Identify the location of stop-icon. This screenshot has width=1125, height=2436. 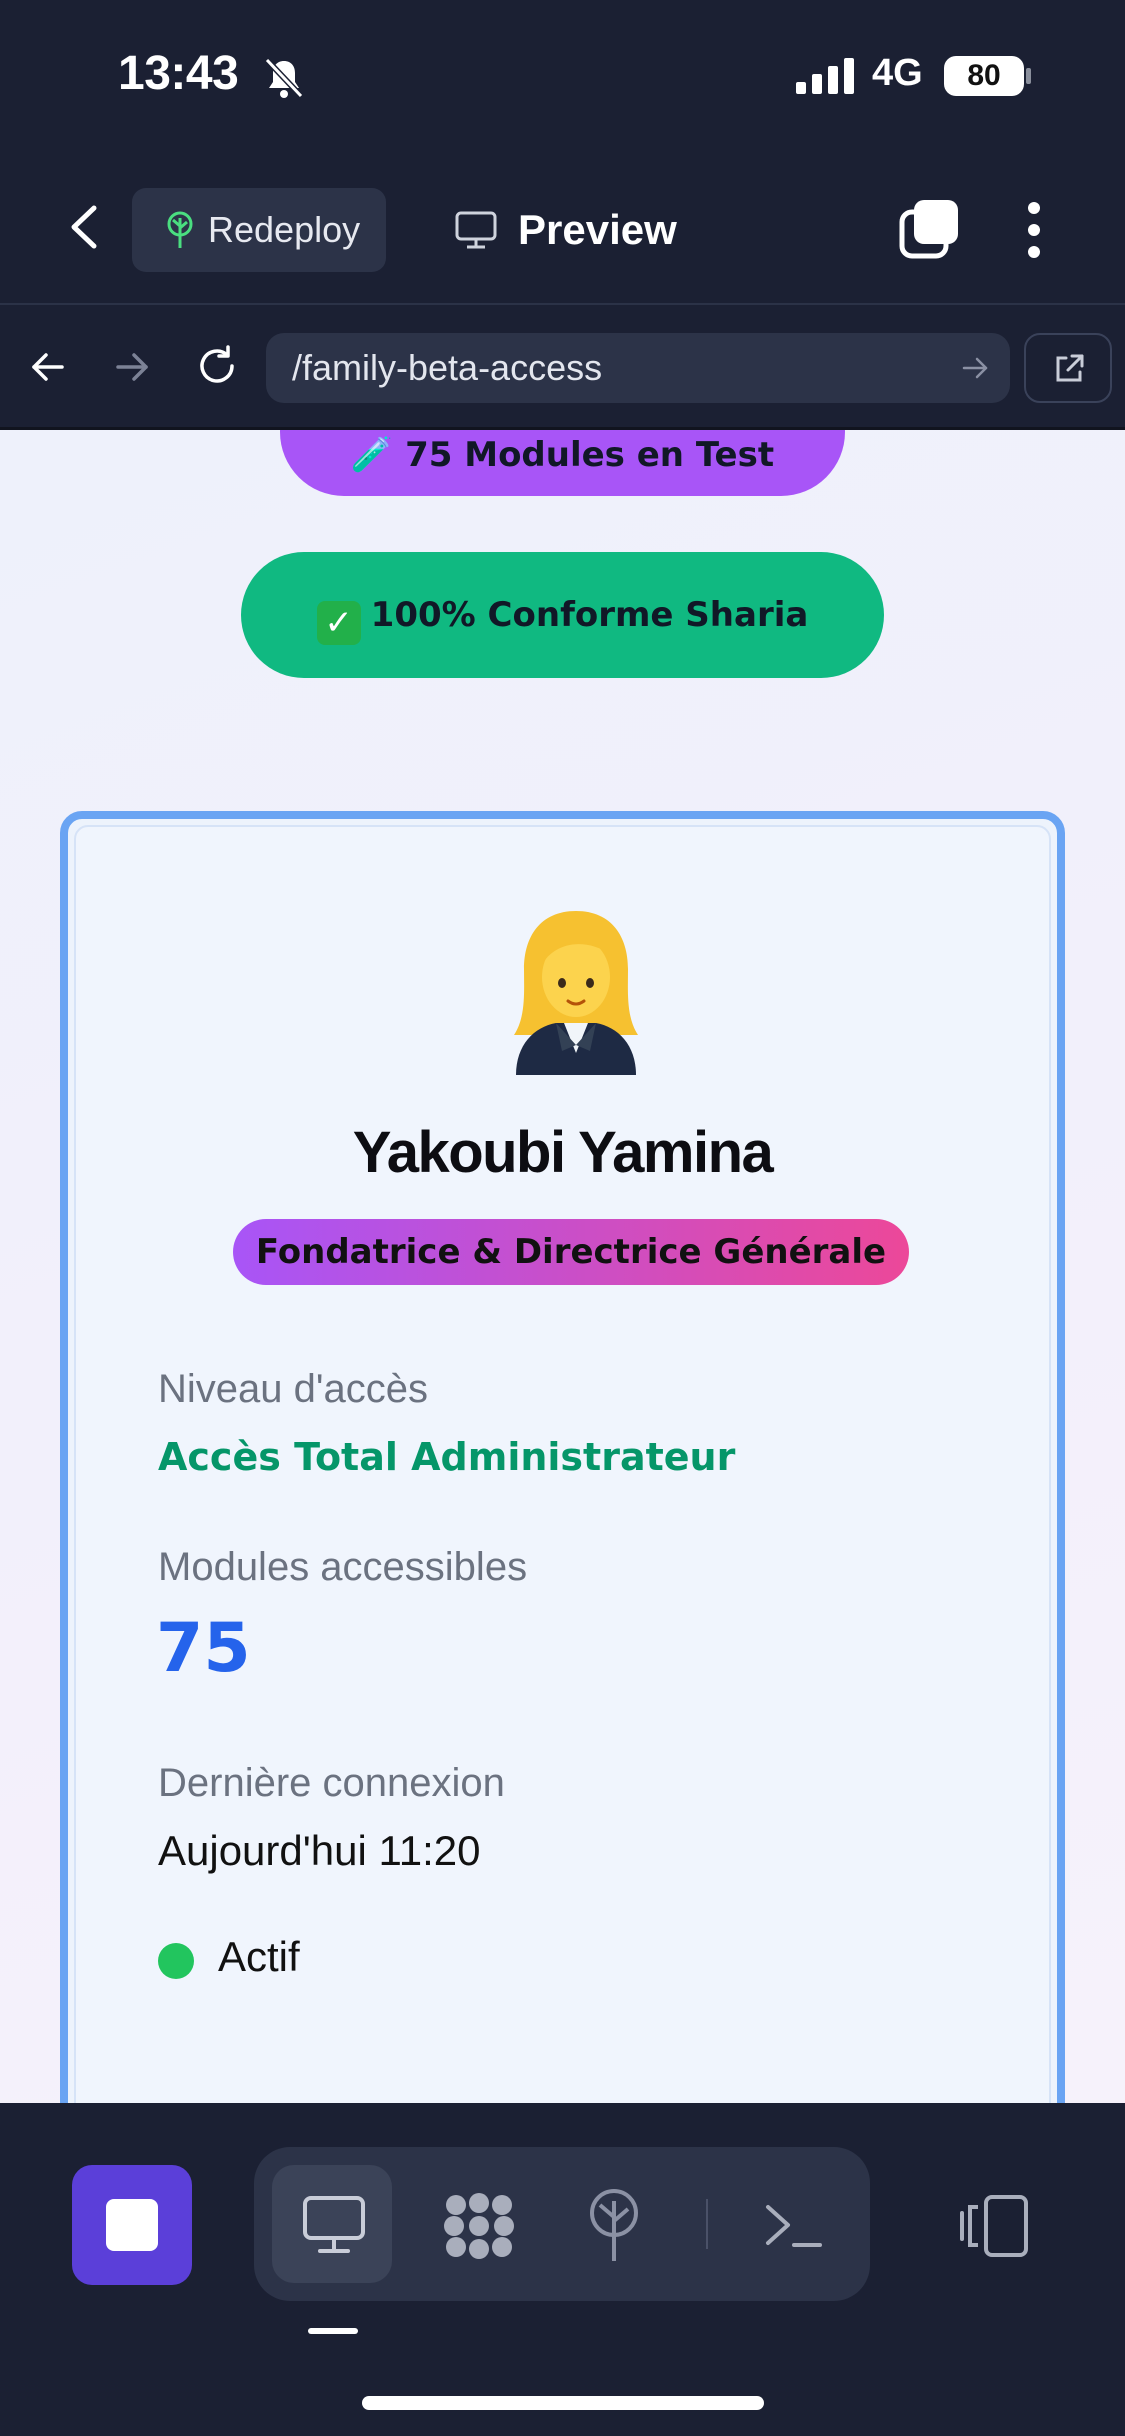
(132, 2225).